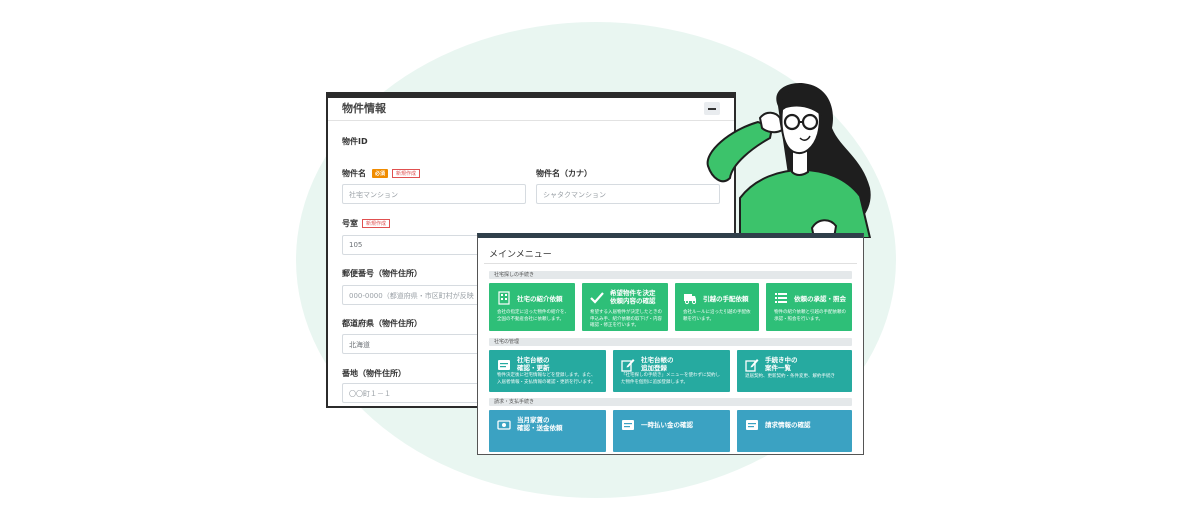  What do you see at coordinates (789, 160) in the screenshot?
I see `woman-illustration` at bounding box center [789, 160].